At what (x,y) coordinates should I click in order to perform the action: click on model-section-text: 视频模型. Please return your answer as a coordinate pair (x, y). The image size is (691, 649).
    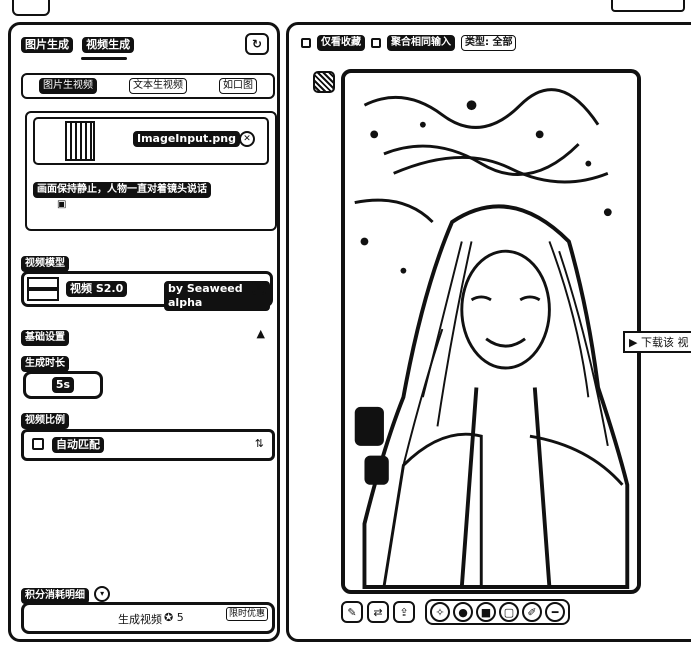
    Looking at the image, I should click on (45, 264).